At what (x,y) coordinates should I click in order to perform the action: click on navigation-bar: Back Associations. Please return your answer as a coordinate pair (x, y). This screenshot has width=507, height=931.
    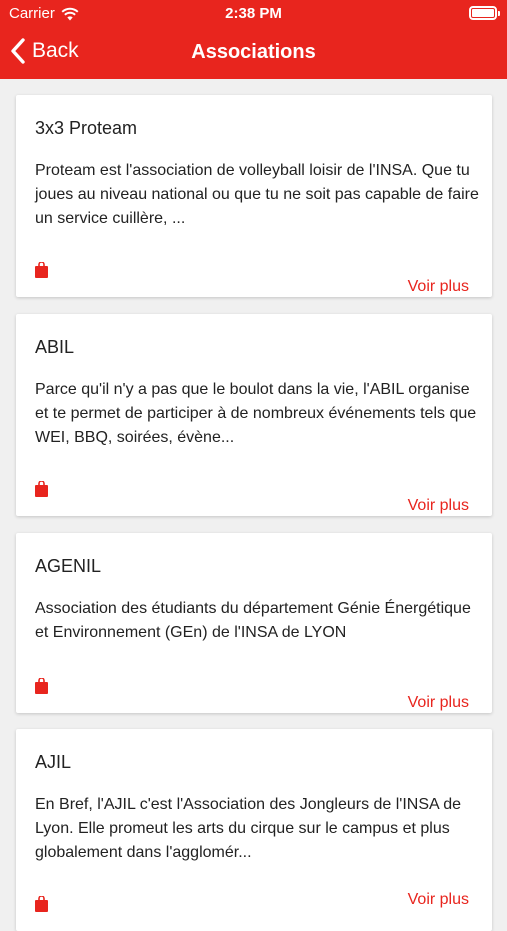
    Looking at the image, I should click on (253, 53).